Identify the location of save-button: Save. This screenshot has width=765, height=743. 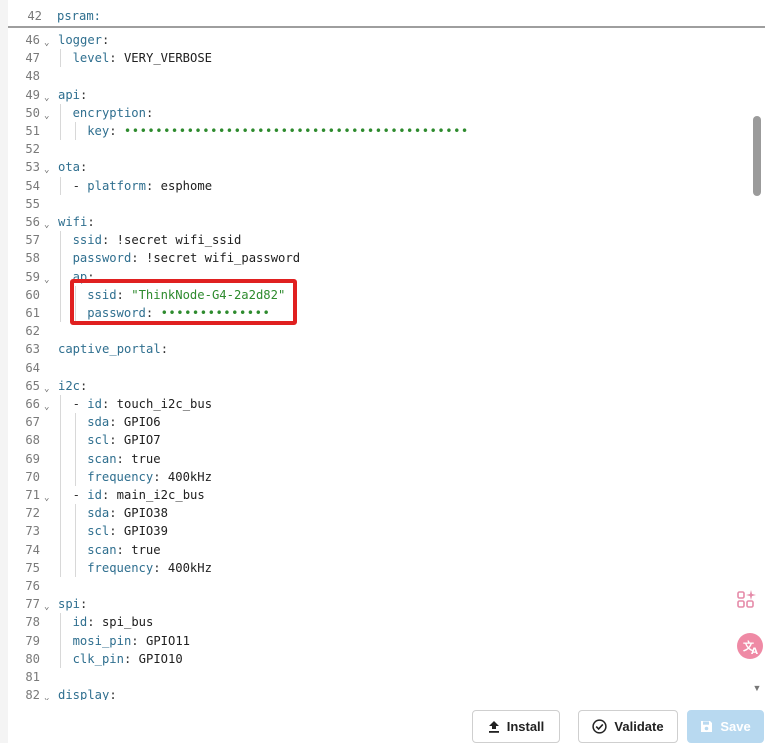
(725, 726).